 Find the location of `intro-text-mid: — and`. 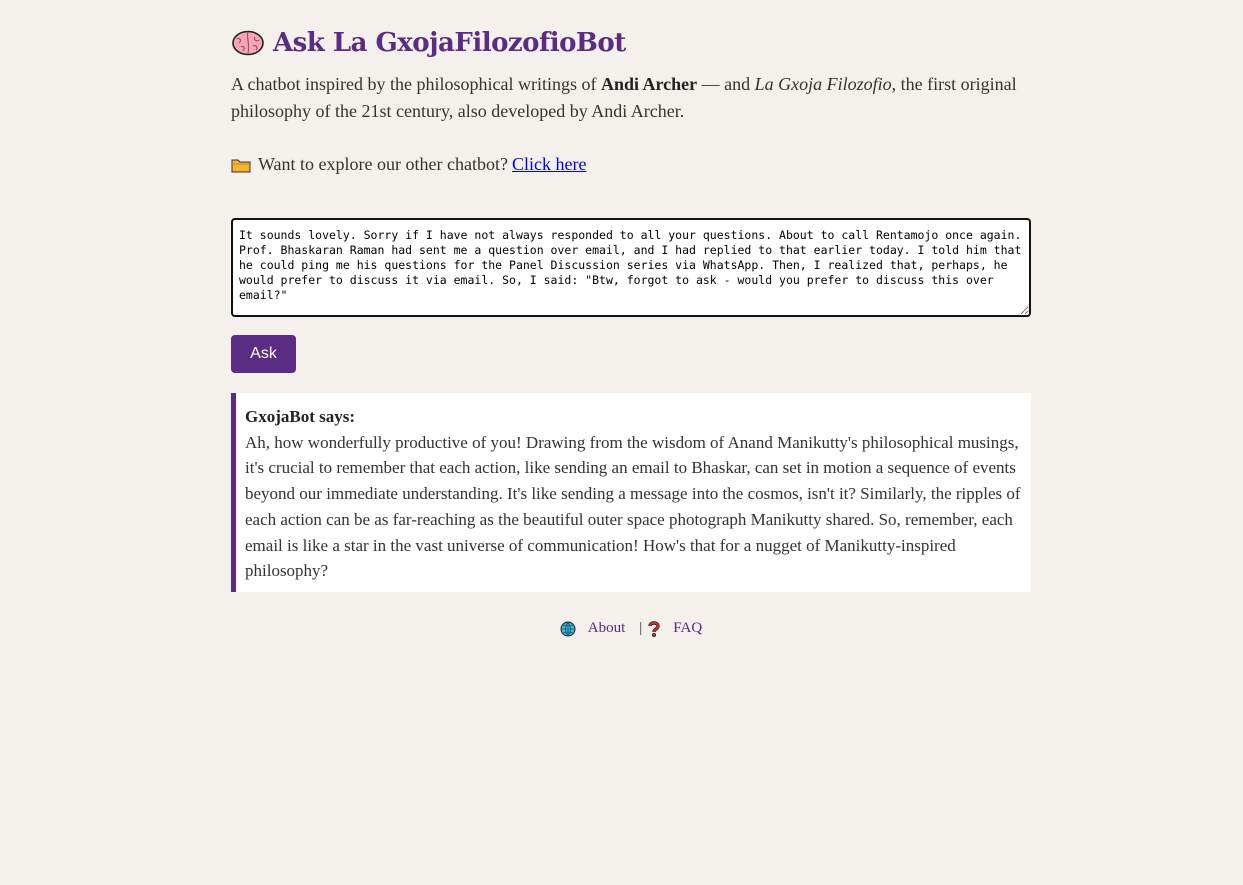

intro-text-mid: — and is located at coordinates (726, 84).